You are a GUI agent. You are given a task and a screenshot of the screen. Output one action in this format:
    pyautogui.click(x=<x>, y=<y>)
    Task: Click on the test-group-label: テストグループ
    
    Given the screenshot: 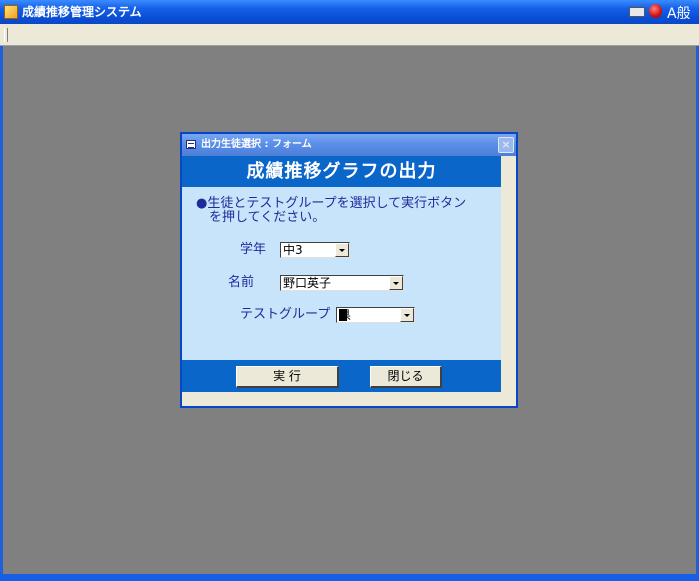 What is the action you would take?
    pyautogui.click(x=285, y=314)
    